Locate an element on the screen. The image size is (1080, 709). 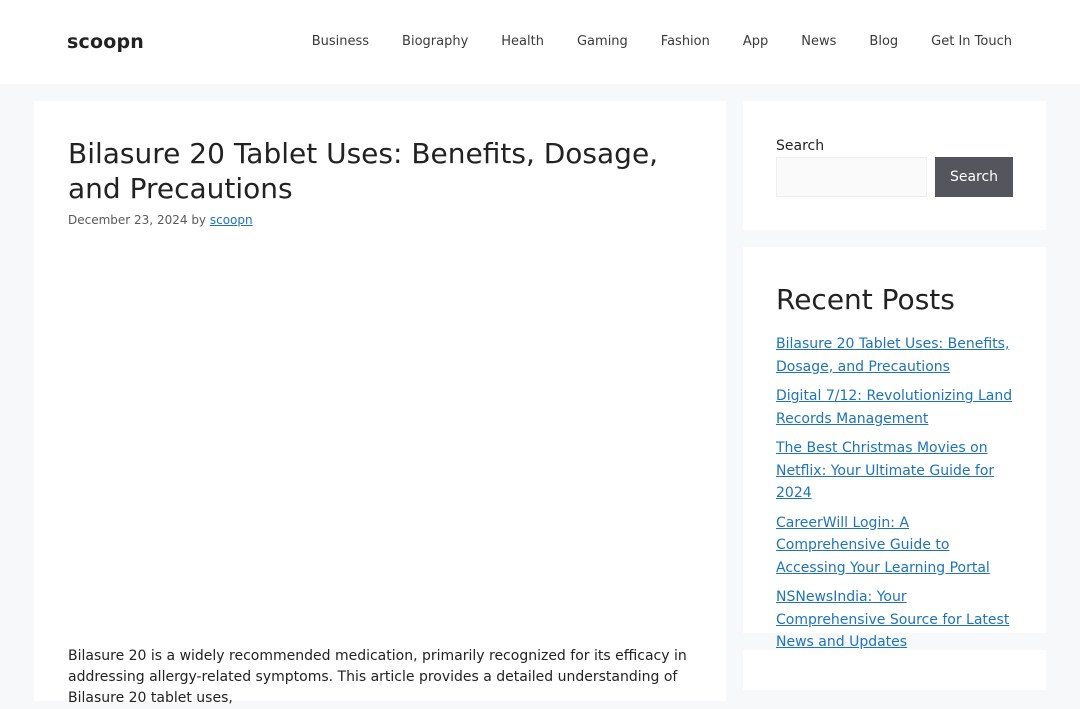
nav-item-app: App is located at coordinates (755, 42).